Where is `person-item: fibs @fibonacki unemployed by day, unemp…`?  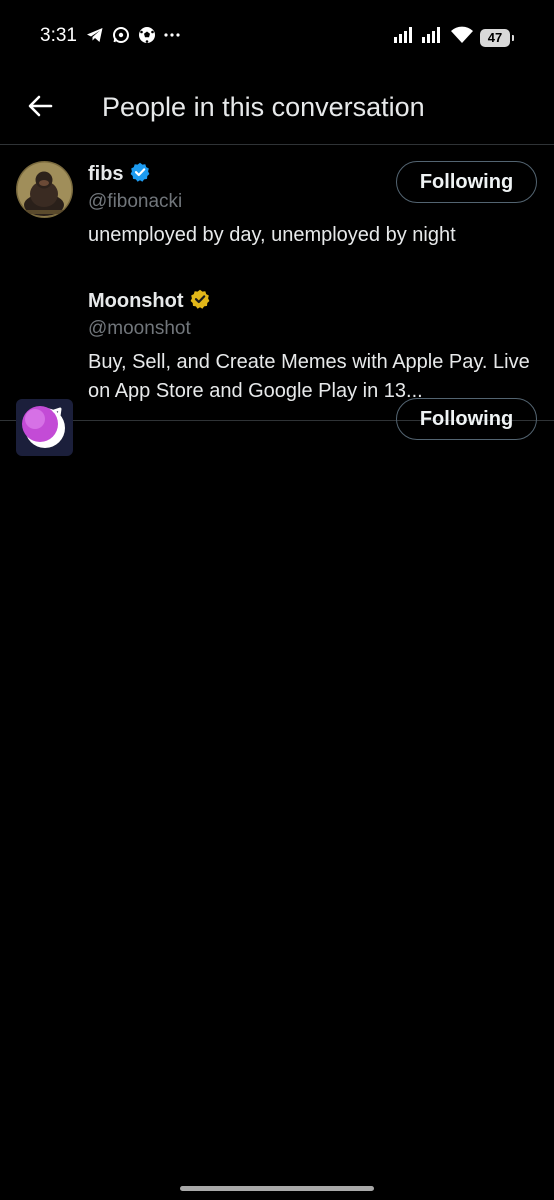
person-item: fibs @fibonacki unemployed by day, unemp… is located at coordinates (277, 204).